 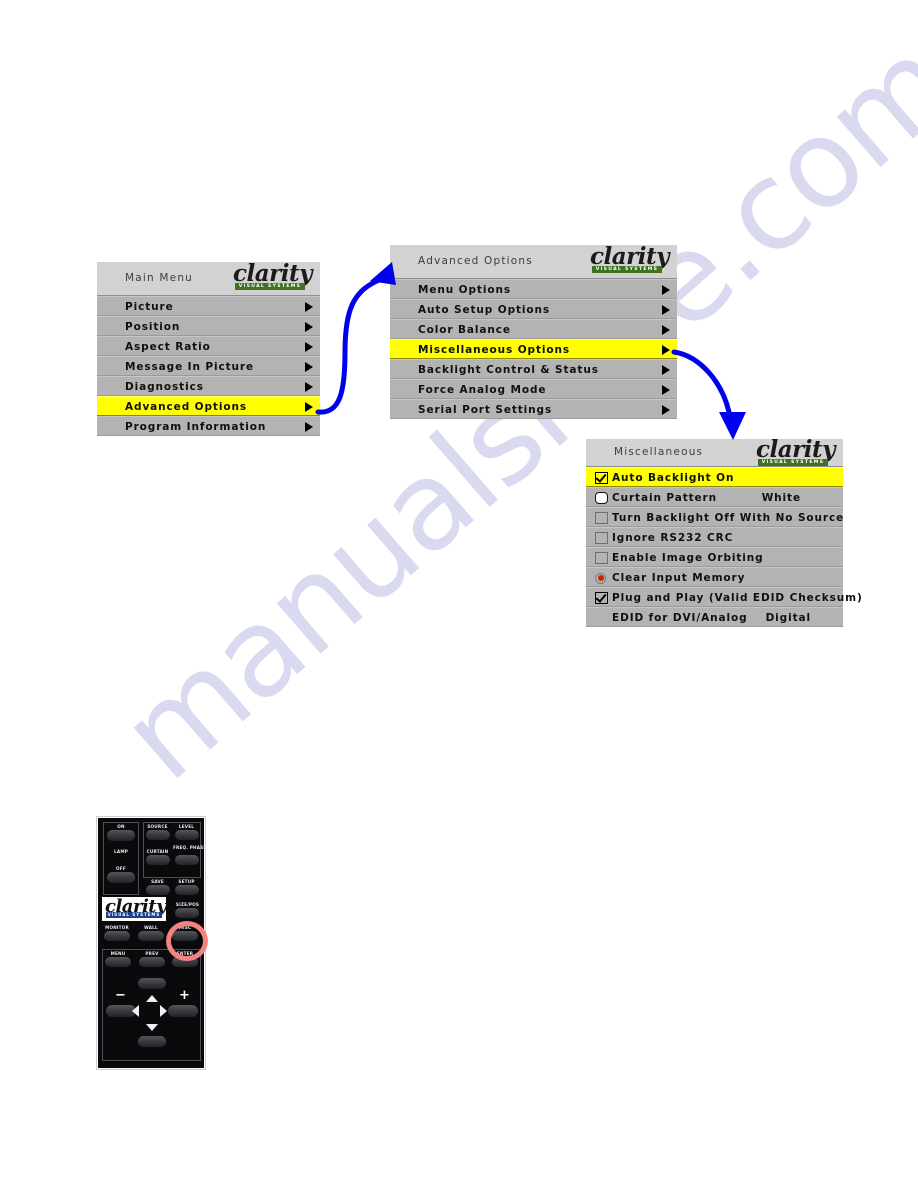 What do you see at coordinates (121, 877) in the screenshot?
I see `remote-button-off` at bounding box center [121, 877].